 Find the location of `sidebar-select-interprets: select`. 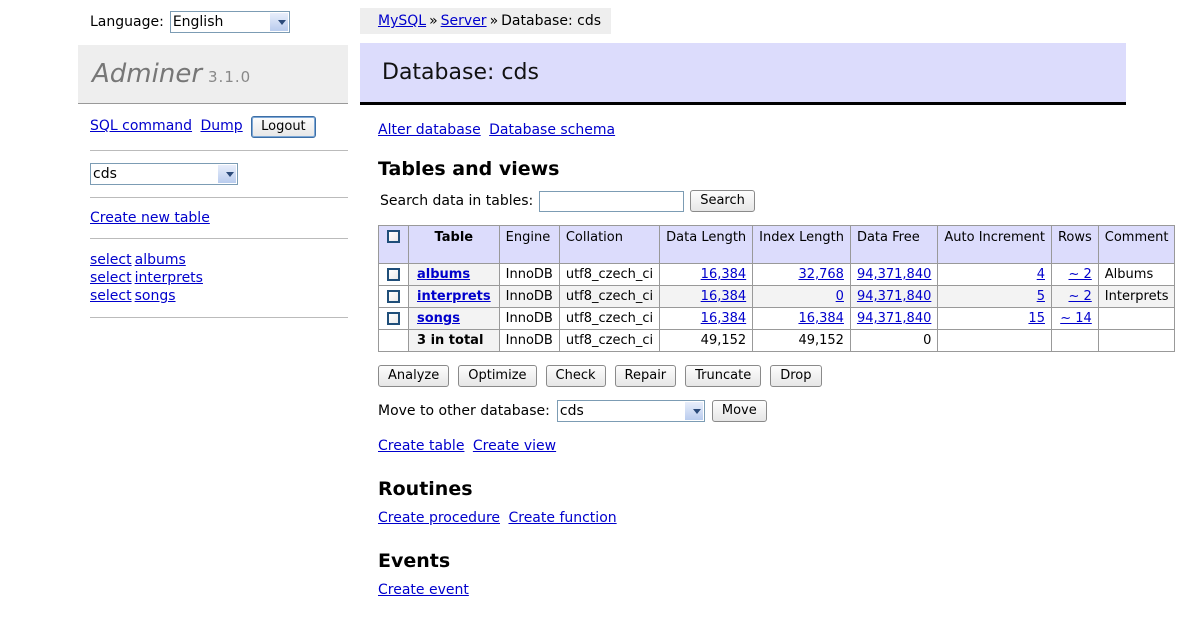

sidebar-select-interprets: select is located at coordinates (111, 278).